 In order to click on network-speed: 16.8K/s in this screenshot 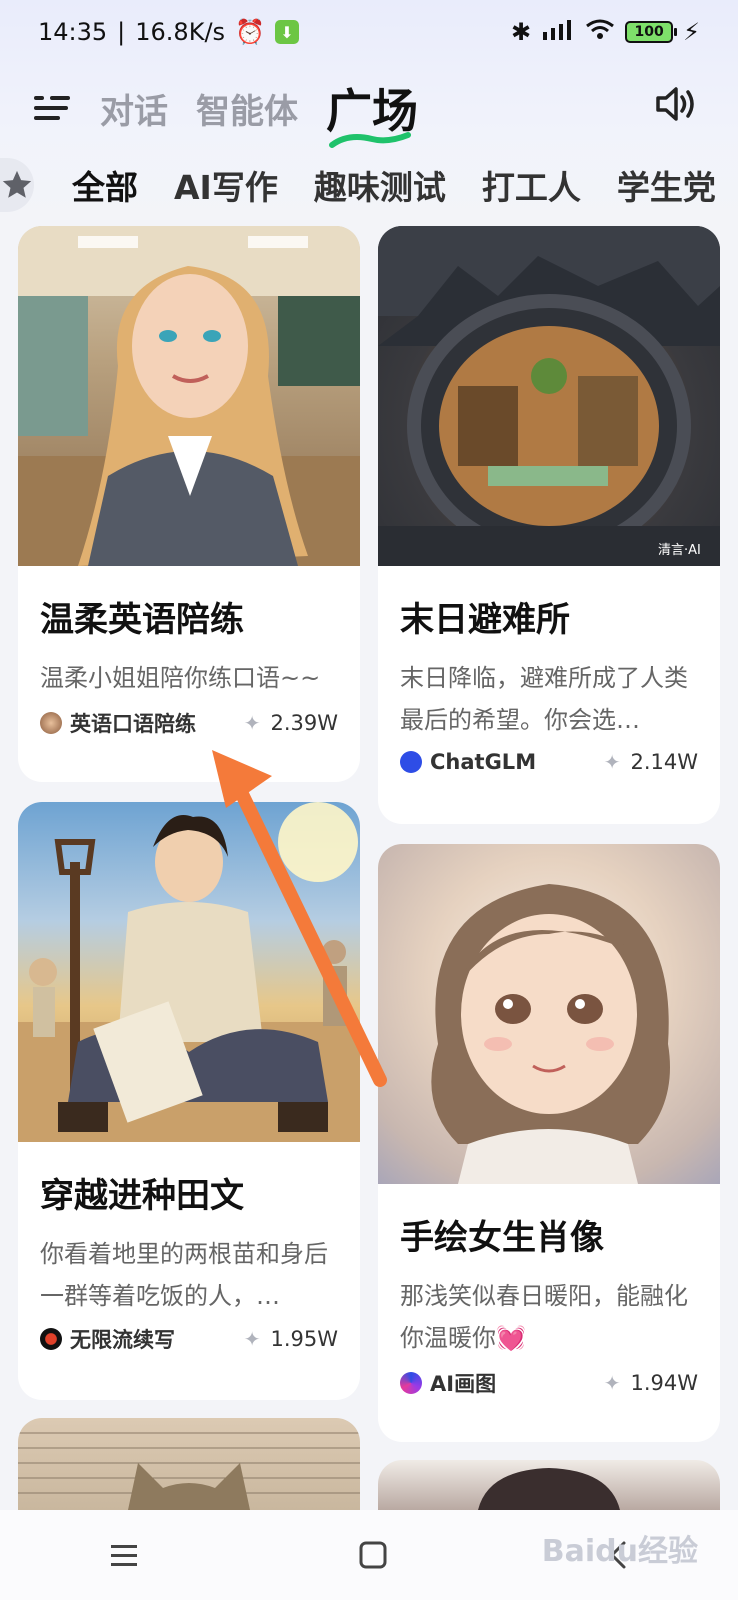, I will do `click(180, 32)`.